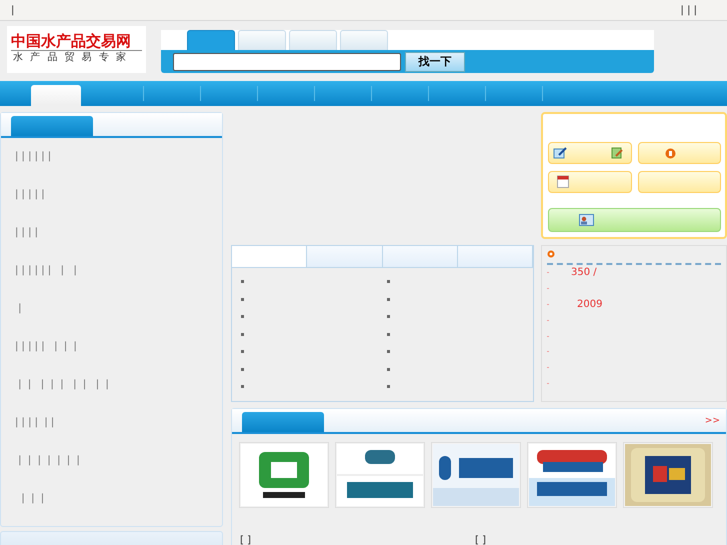 The image size is (727, 545). What do you see at coordinates (111, 461) in the screenshot?
I see `category-link: | | | | | | |` at bounding box center [111, 461].